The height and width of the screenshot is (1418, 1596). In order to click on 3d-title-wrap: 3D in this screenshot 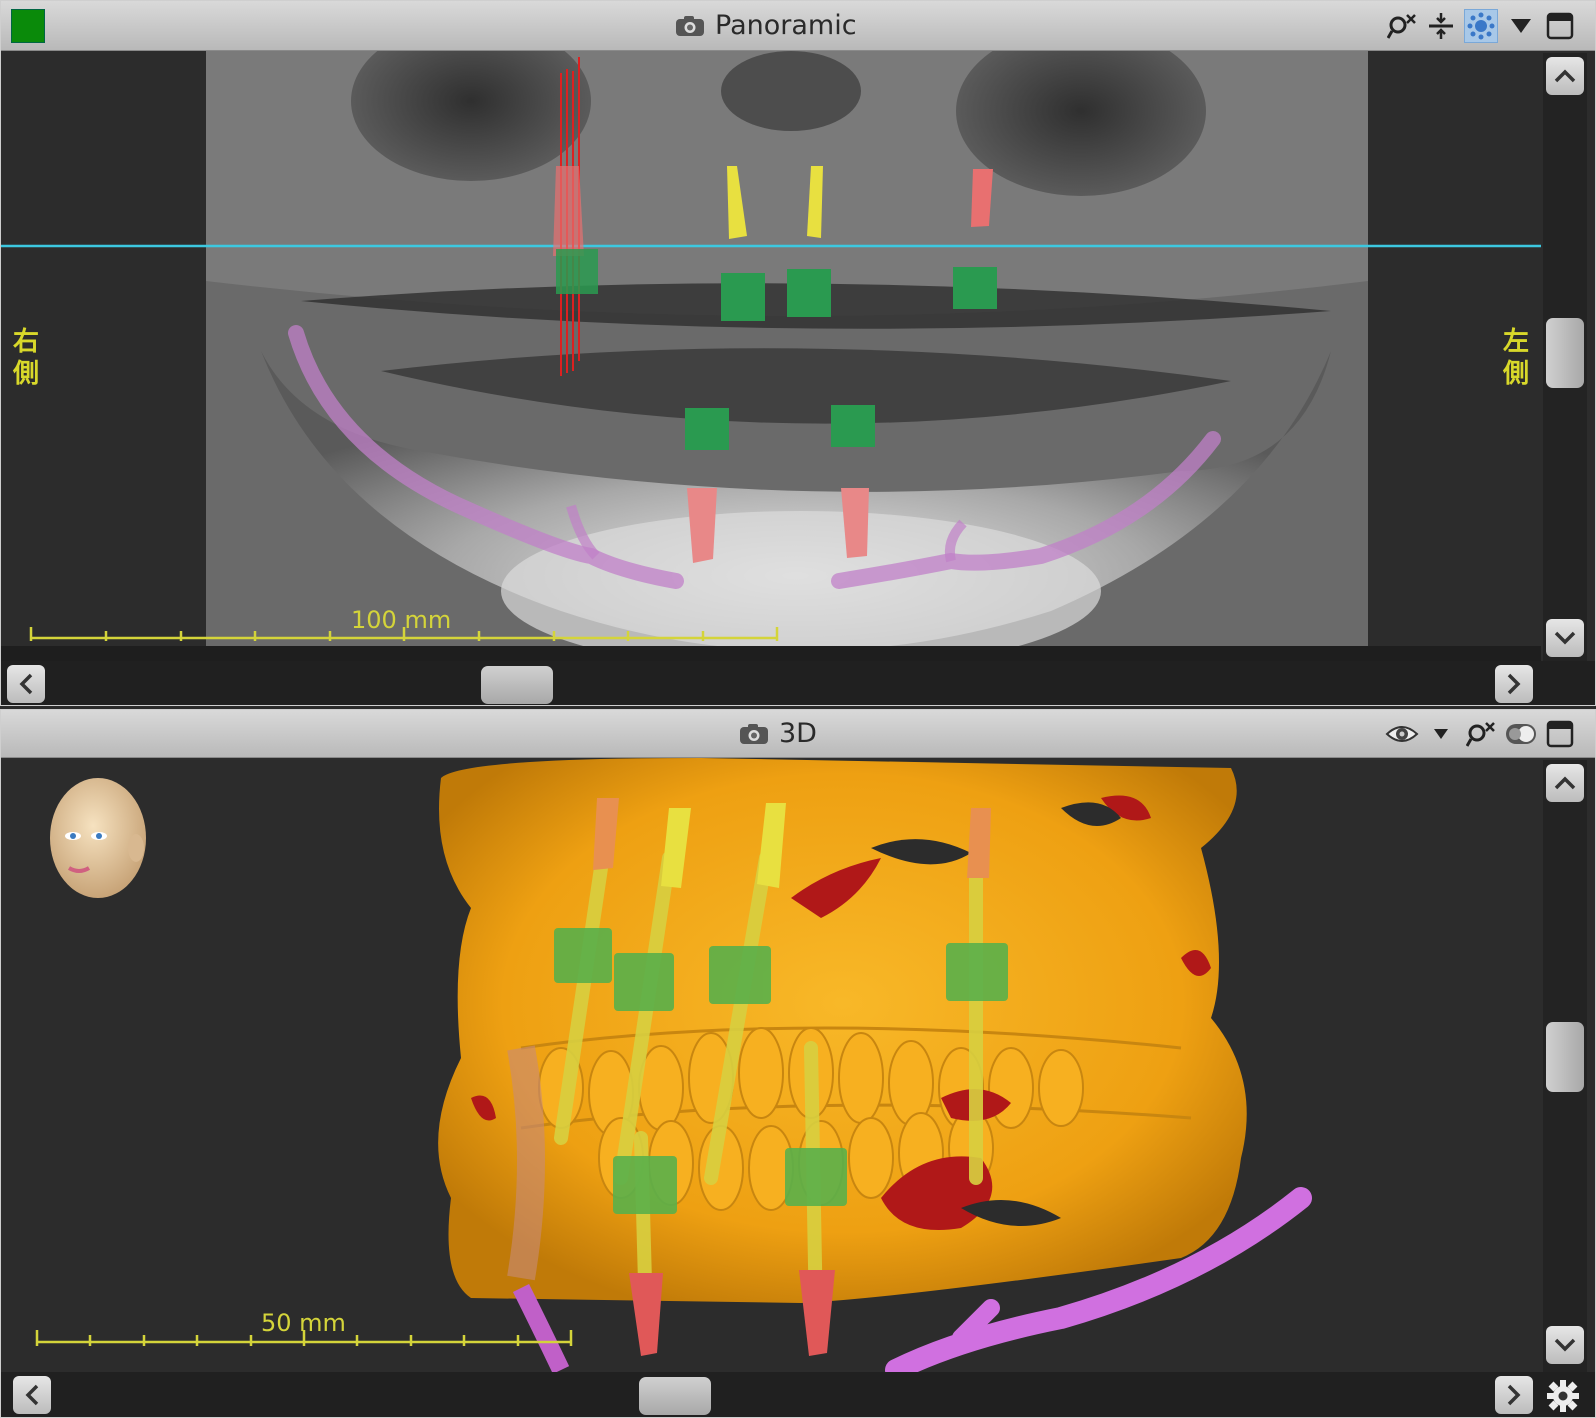, I will do `click(778, 734)`.